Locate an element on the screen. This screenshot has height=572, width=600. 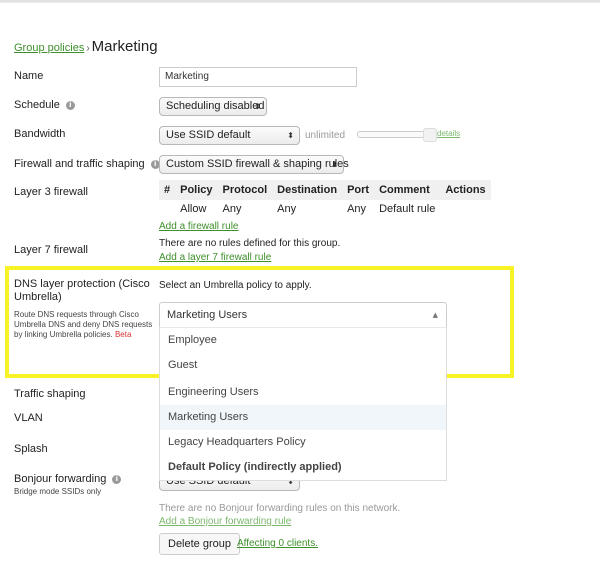
bandwidth-slider-track is located at coordinates (393, 134).